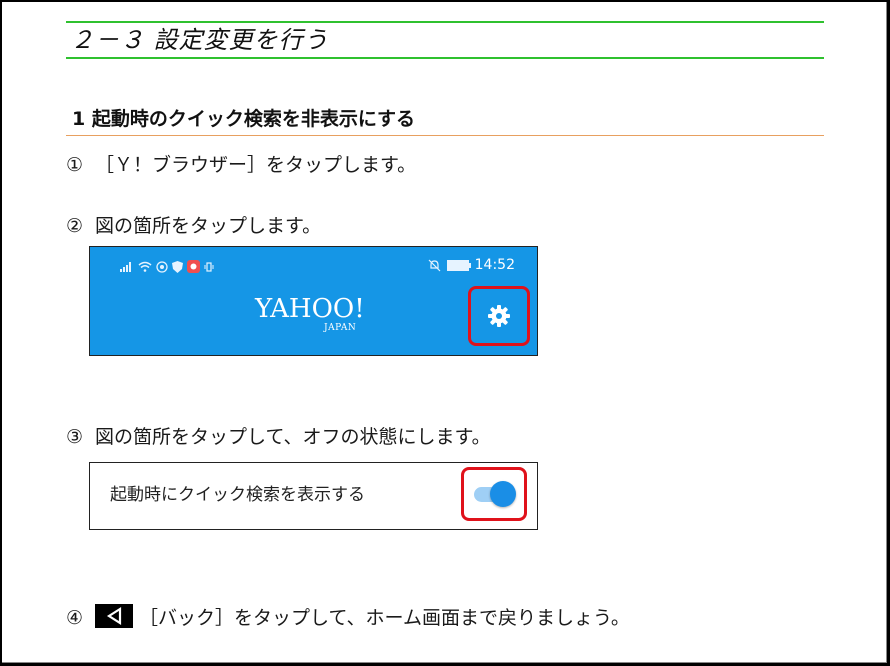 The height and width of the screenshot is (666, 890). Describe the element at coordinates (471, 265) in the screenshot. I see `status-icons-right: 14:52` at that location.